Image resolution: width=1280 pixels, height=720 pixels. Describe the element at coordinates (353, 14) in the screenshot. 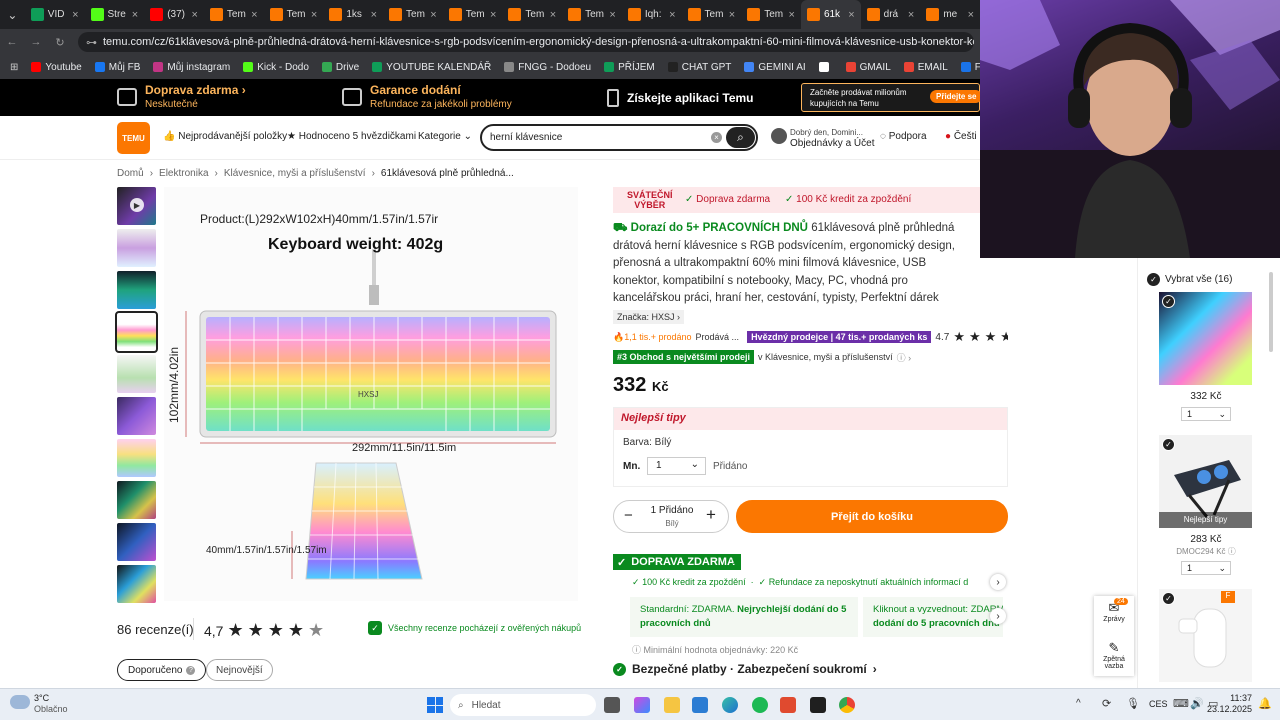

I see `browser-tab: 1ks ×` at that location.